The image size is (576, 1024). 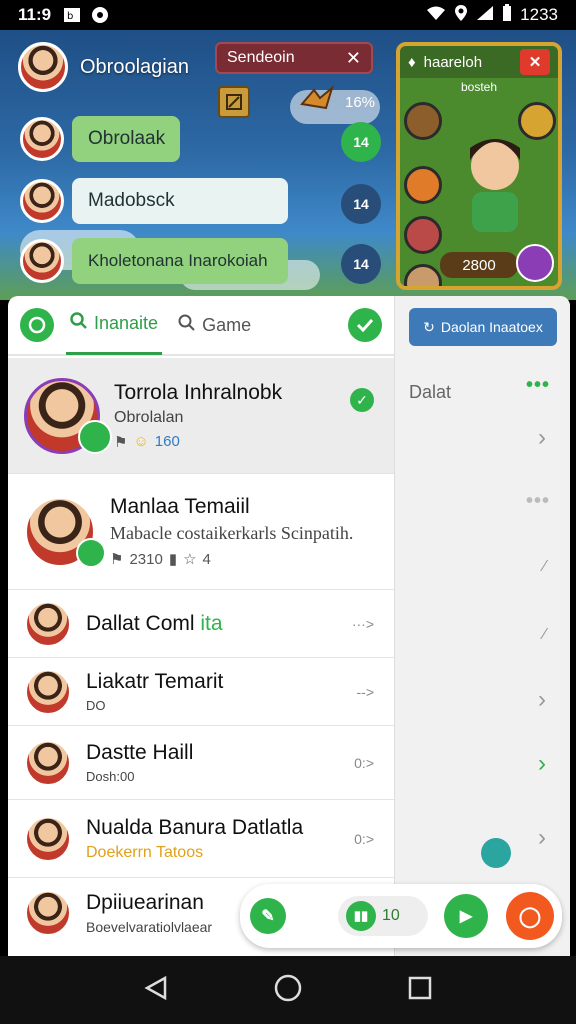 What do you see at coordinates (126, 139) in the screenshot?
I see `chat-bubble: Obrolaak` at bounding box center [126, 139].